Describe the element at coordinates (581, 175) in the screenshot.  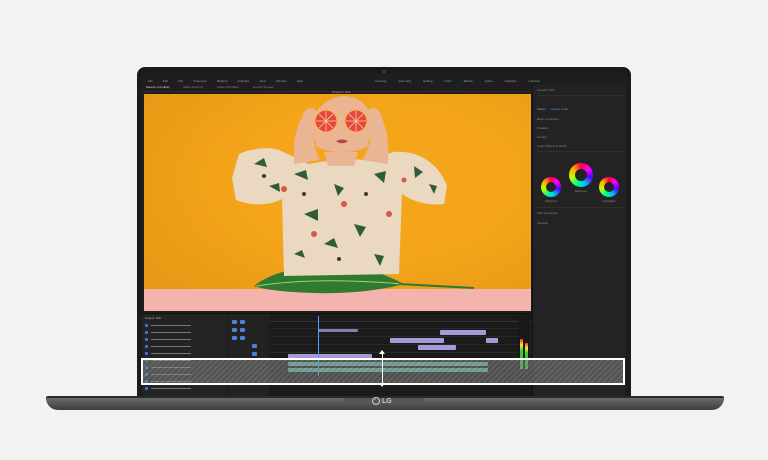
I see `midtones-color-wheel` at that location.